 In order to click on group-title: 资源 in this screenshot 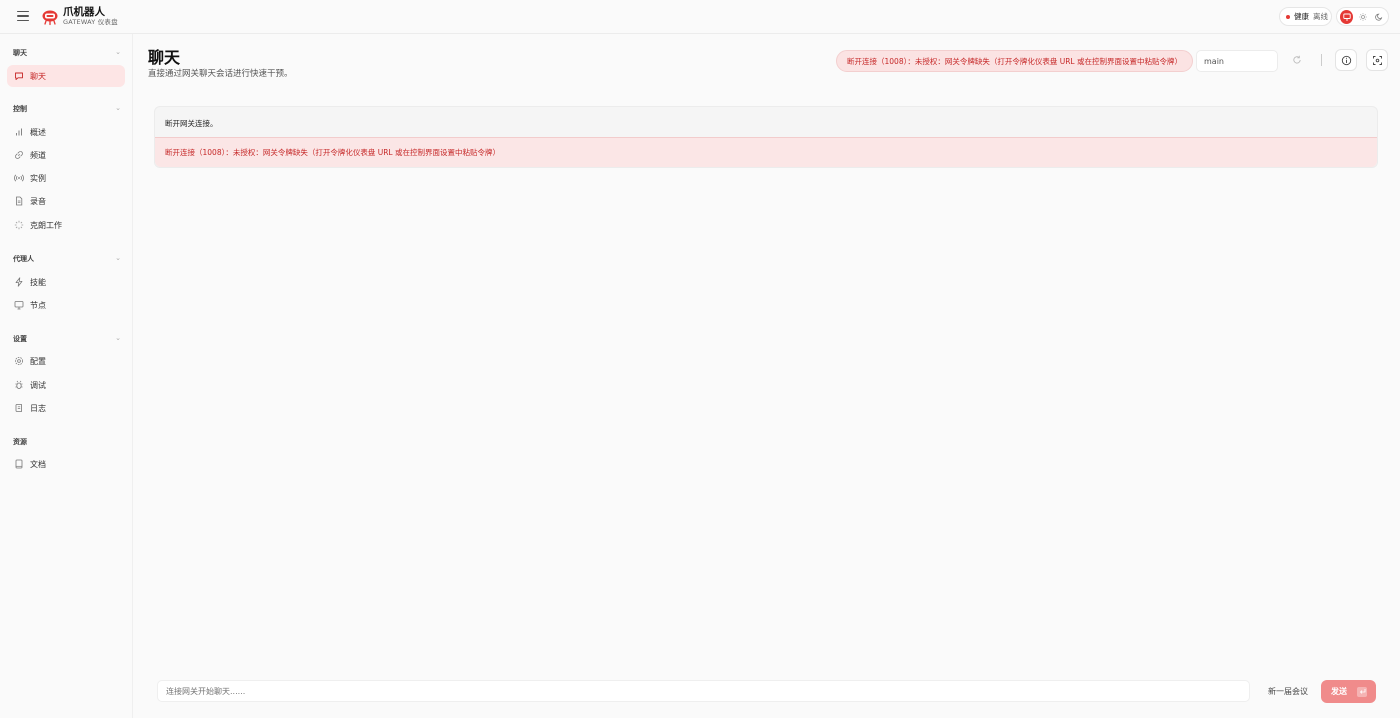, I will do `click(20, 442)`.